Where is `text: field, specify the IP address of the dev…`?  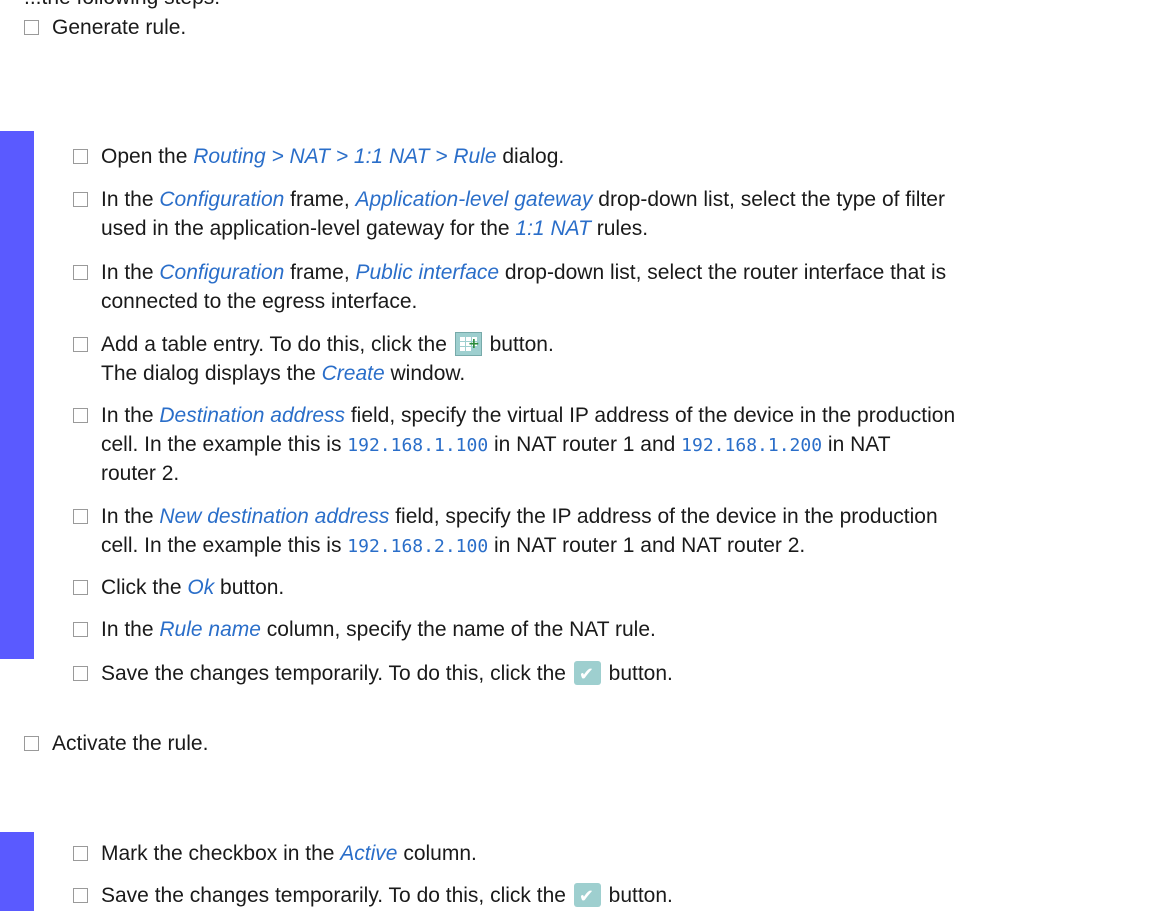
text: field, specify the IP address of the dev… is located at coordinates (663, 516).